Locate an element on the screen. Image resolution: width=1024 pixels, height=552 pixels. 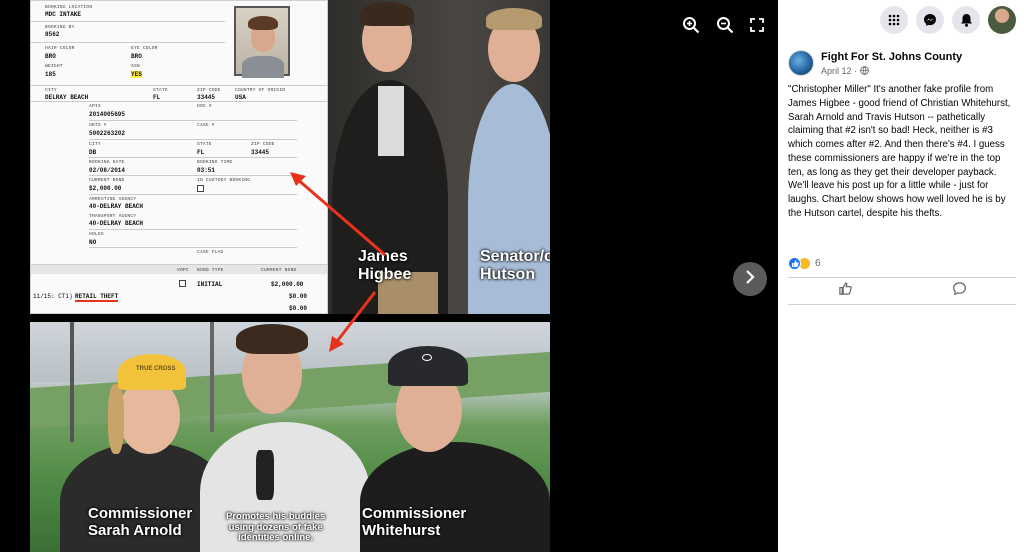
post-meta: April 12 · is located at coordinates (845, 71).